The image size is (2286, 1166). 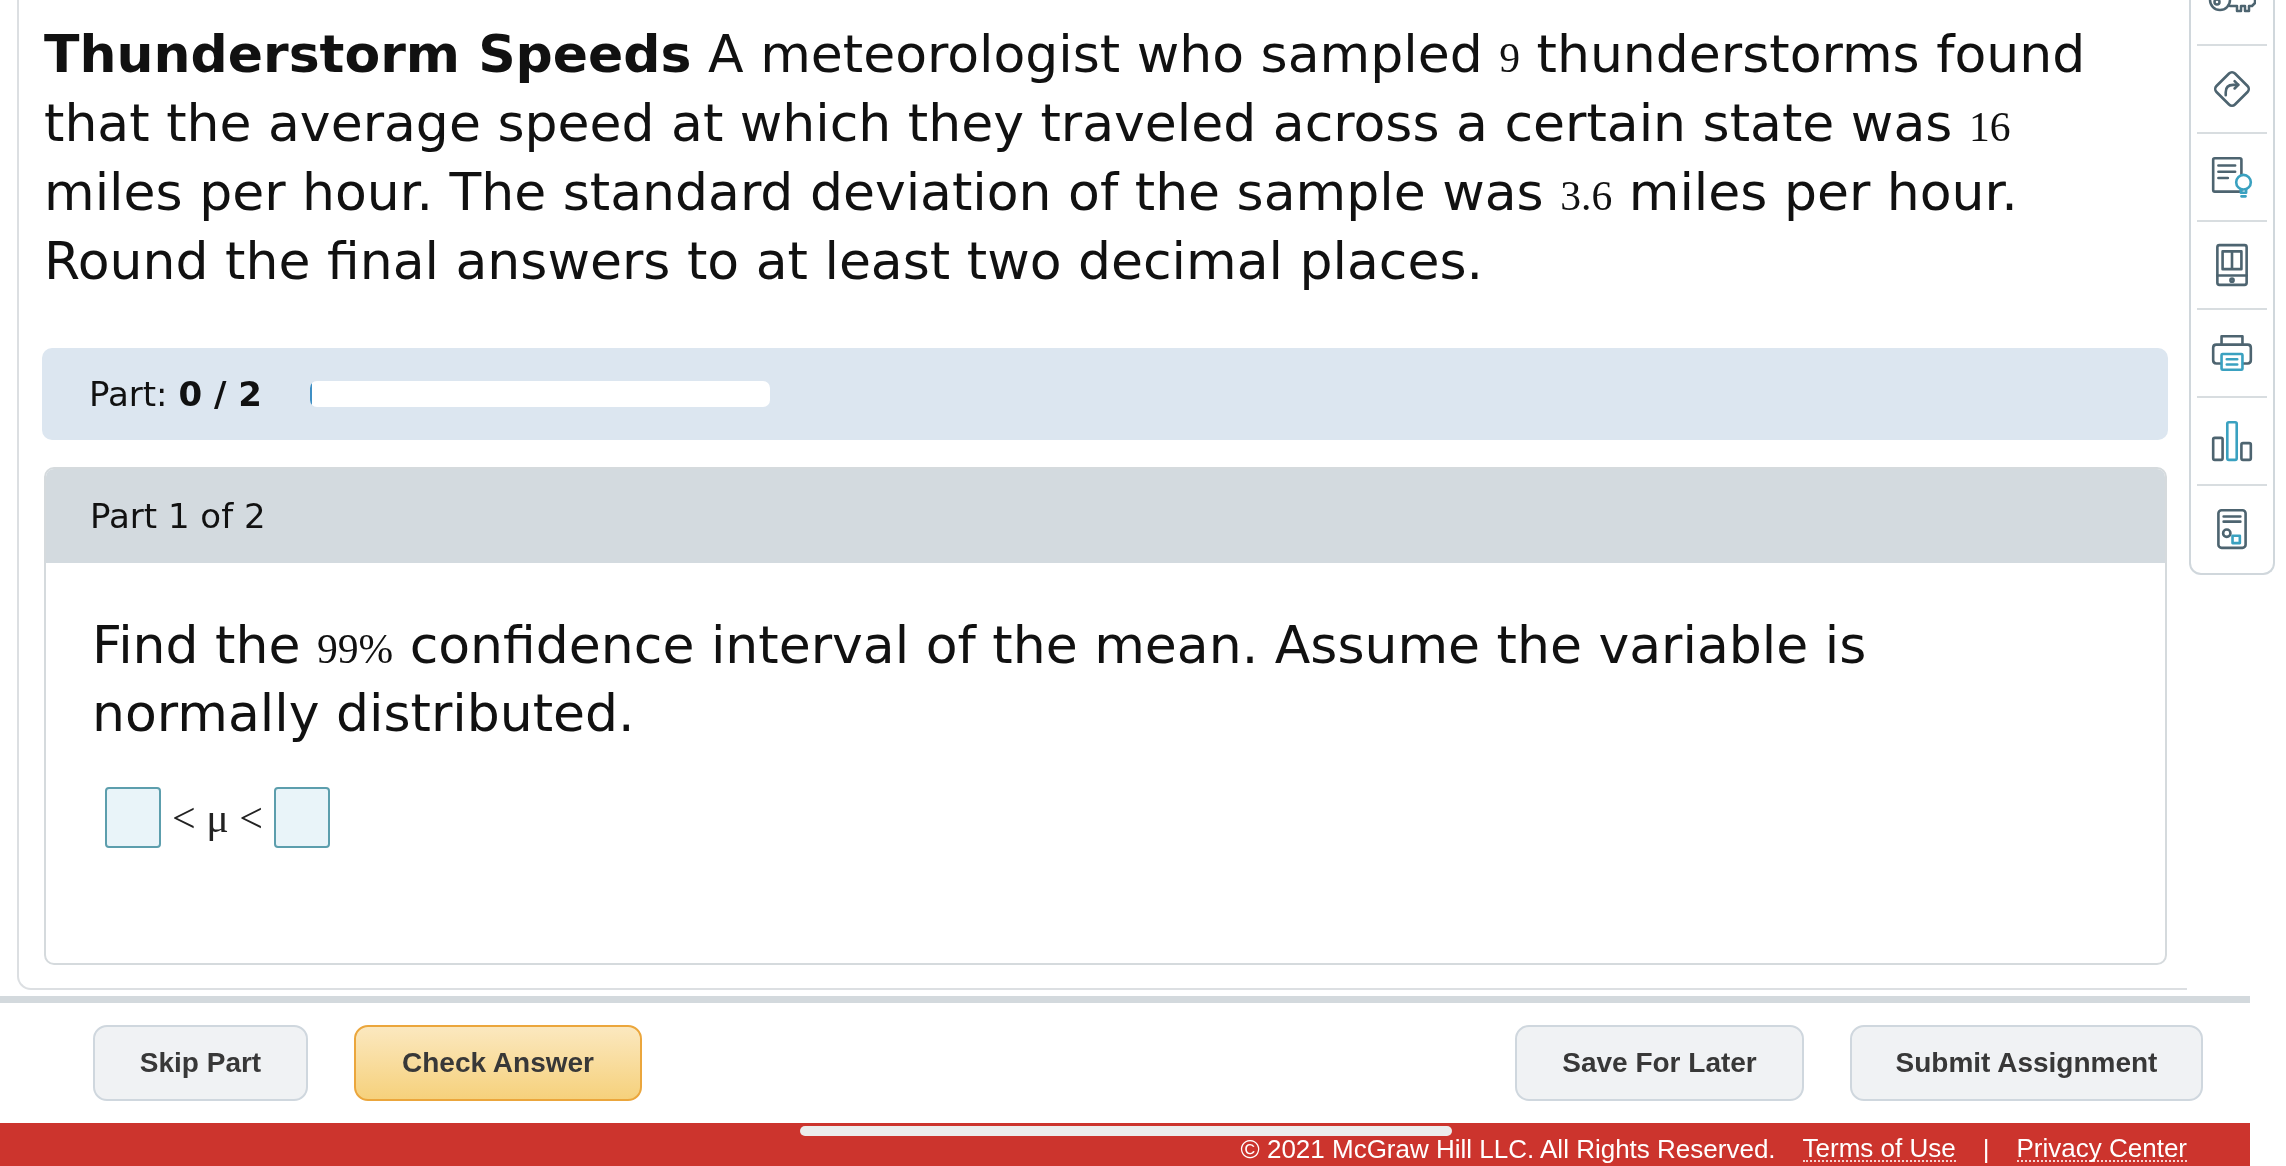 I want to click on scrollbar-thumb, so click(x=1126, y=1131).